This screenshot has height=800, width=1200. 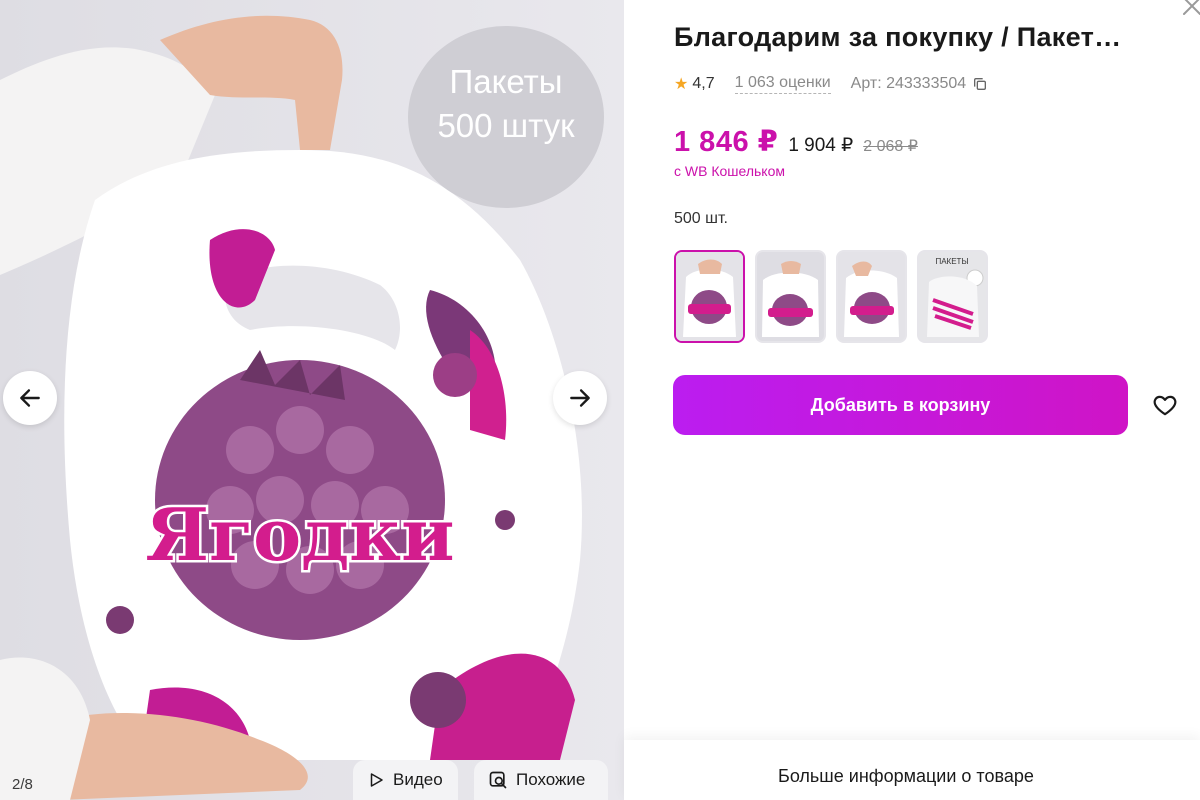 I want to click on star-icon: ★, so click(x=681, y=84).